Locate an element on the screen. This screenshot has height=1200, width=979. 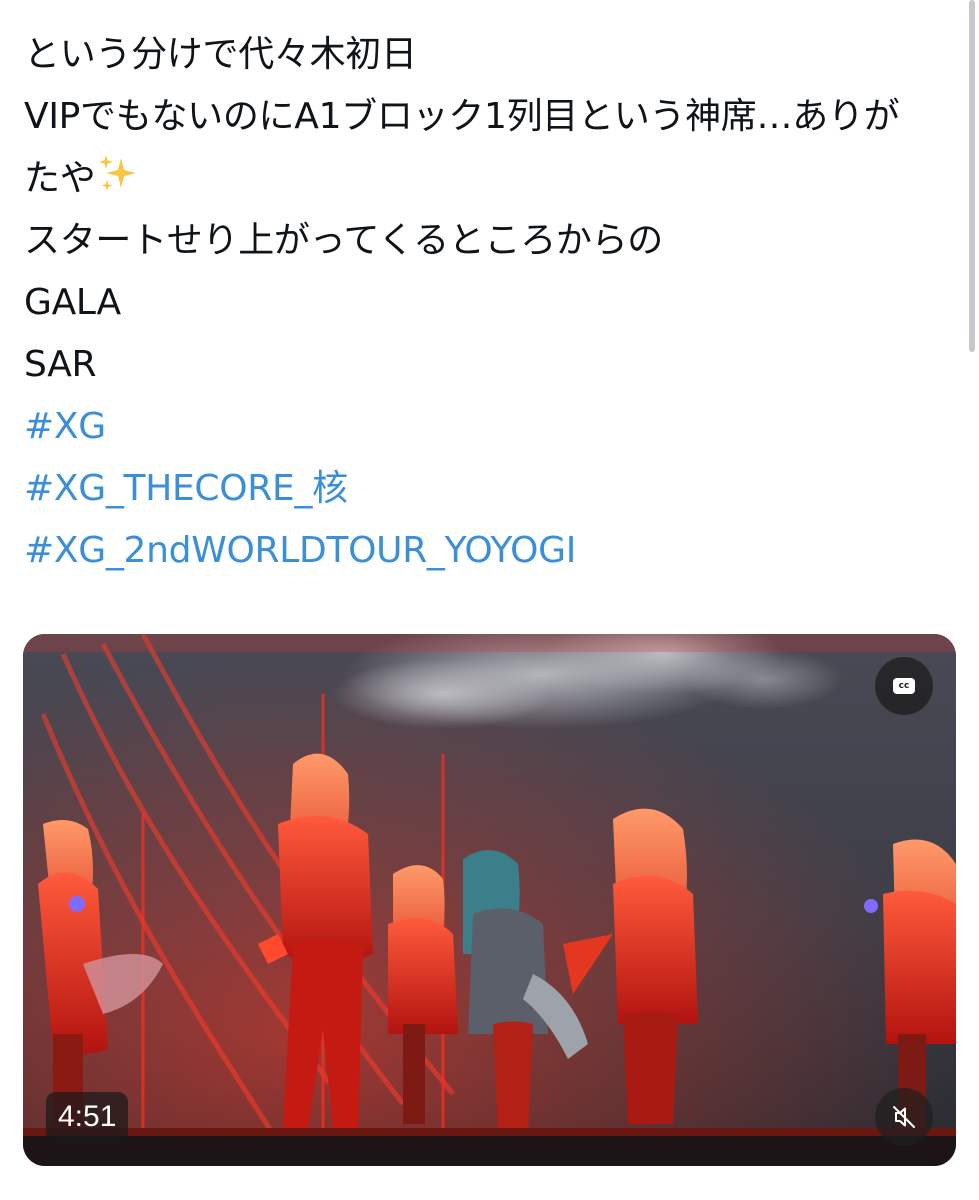
post-line: VIPでもないのにA1ブロック1列目という神席…ありが is located at coordinates (462, 116).